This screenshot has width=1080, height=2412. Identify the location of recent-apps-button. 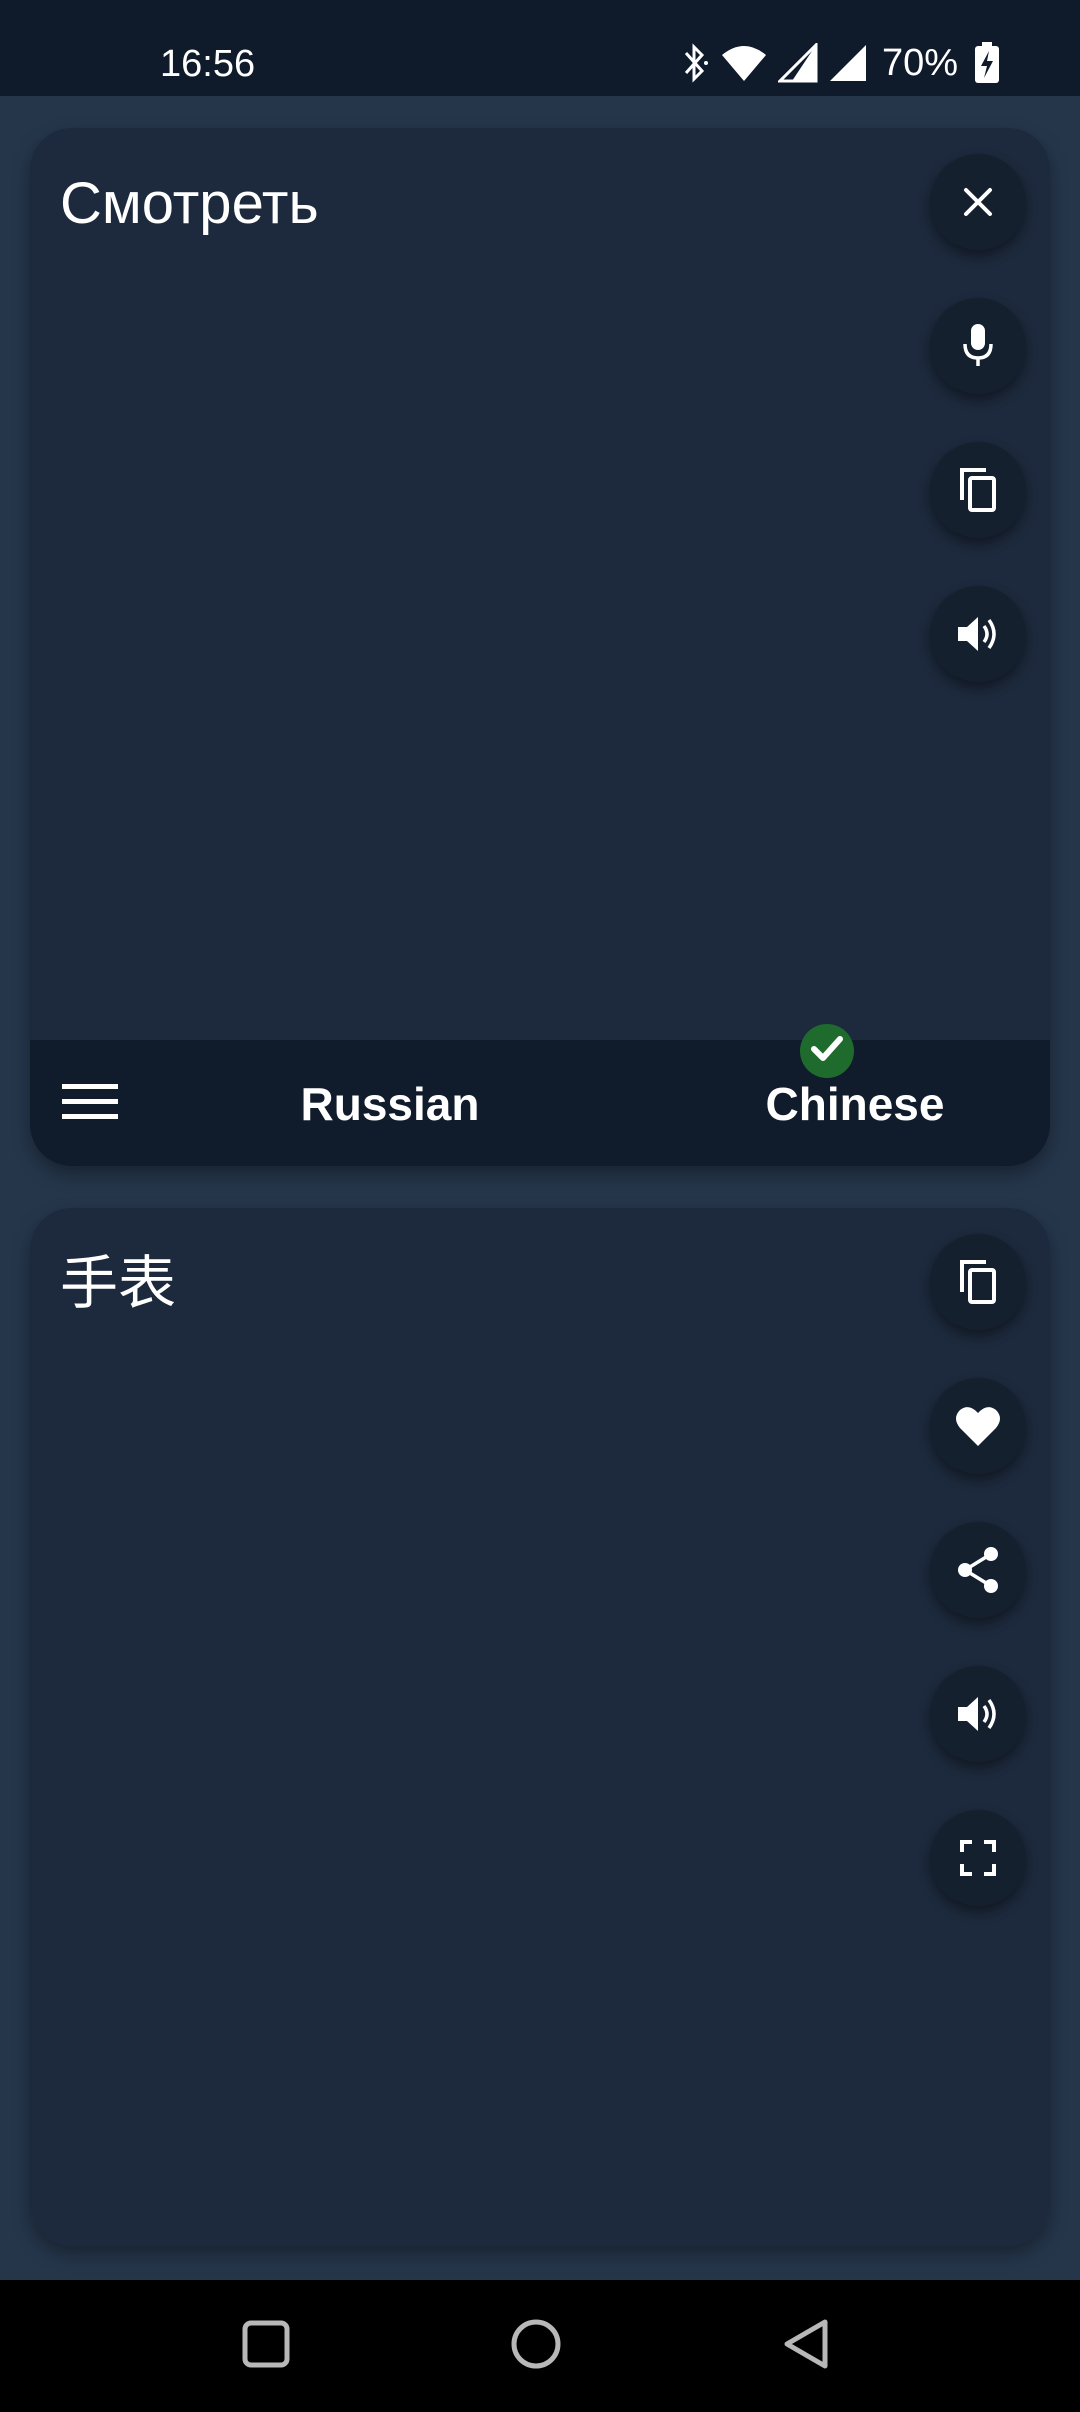
(266, 2346).